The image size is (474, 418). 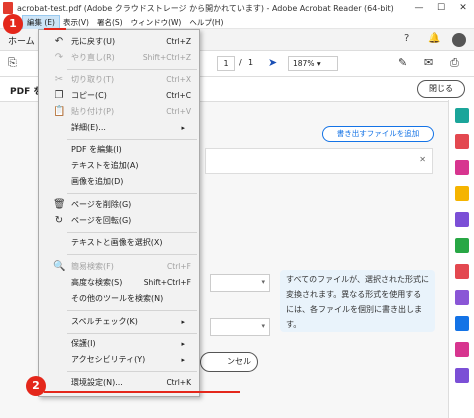 I want to click on select-cursor-icon: ➤, so click(x=272, y=62).